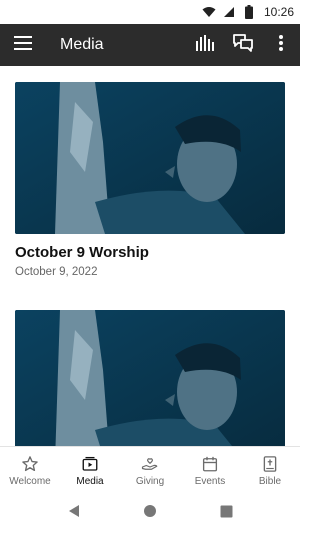  I want to click on menu-button, so click(23, 45).